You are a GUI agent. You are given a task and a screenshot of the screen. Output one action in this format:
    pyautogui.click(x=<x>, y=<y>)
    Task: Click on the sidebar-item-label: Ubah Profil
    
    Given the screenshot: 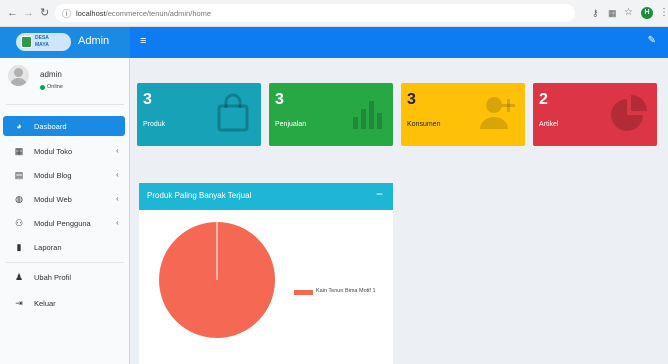 What is the action you would take?
    pyautogui.click(x=53, y=277)
    